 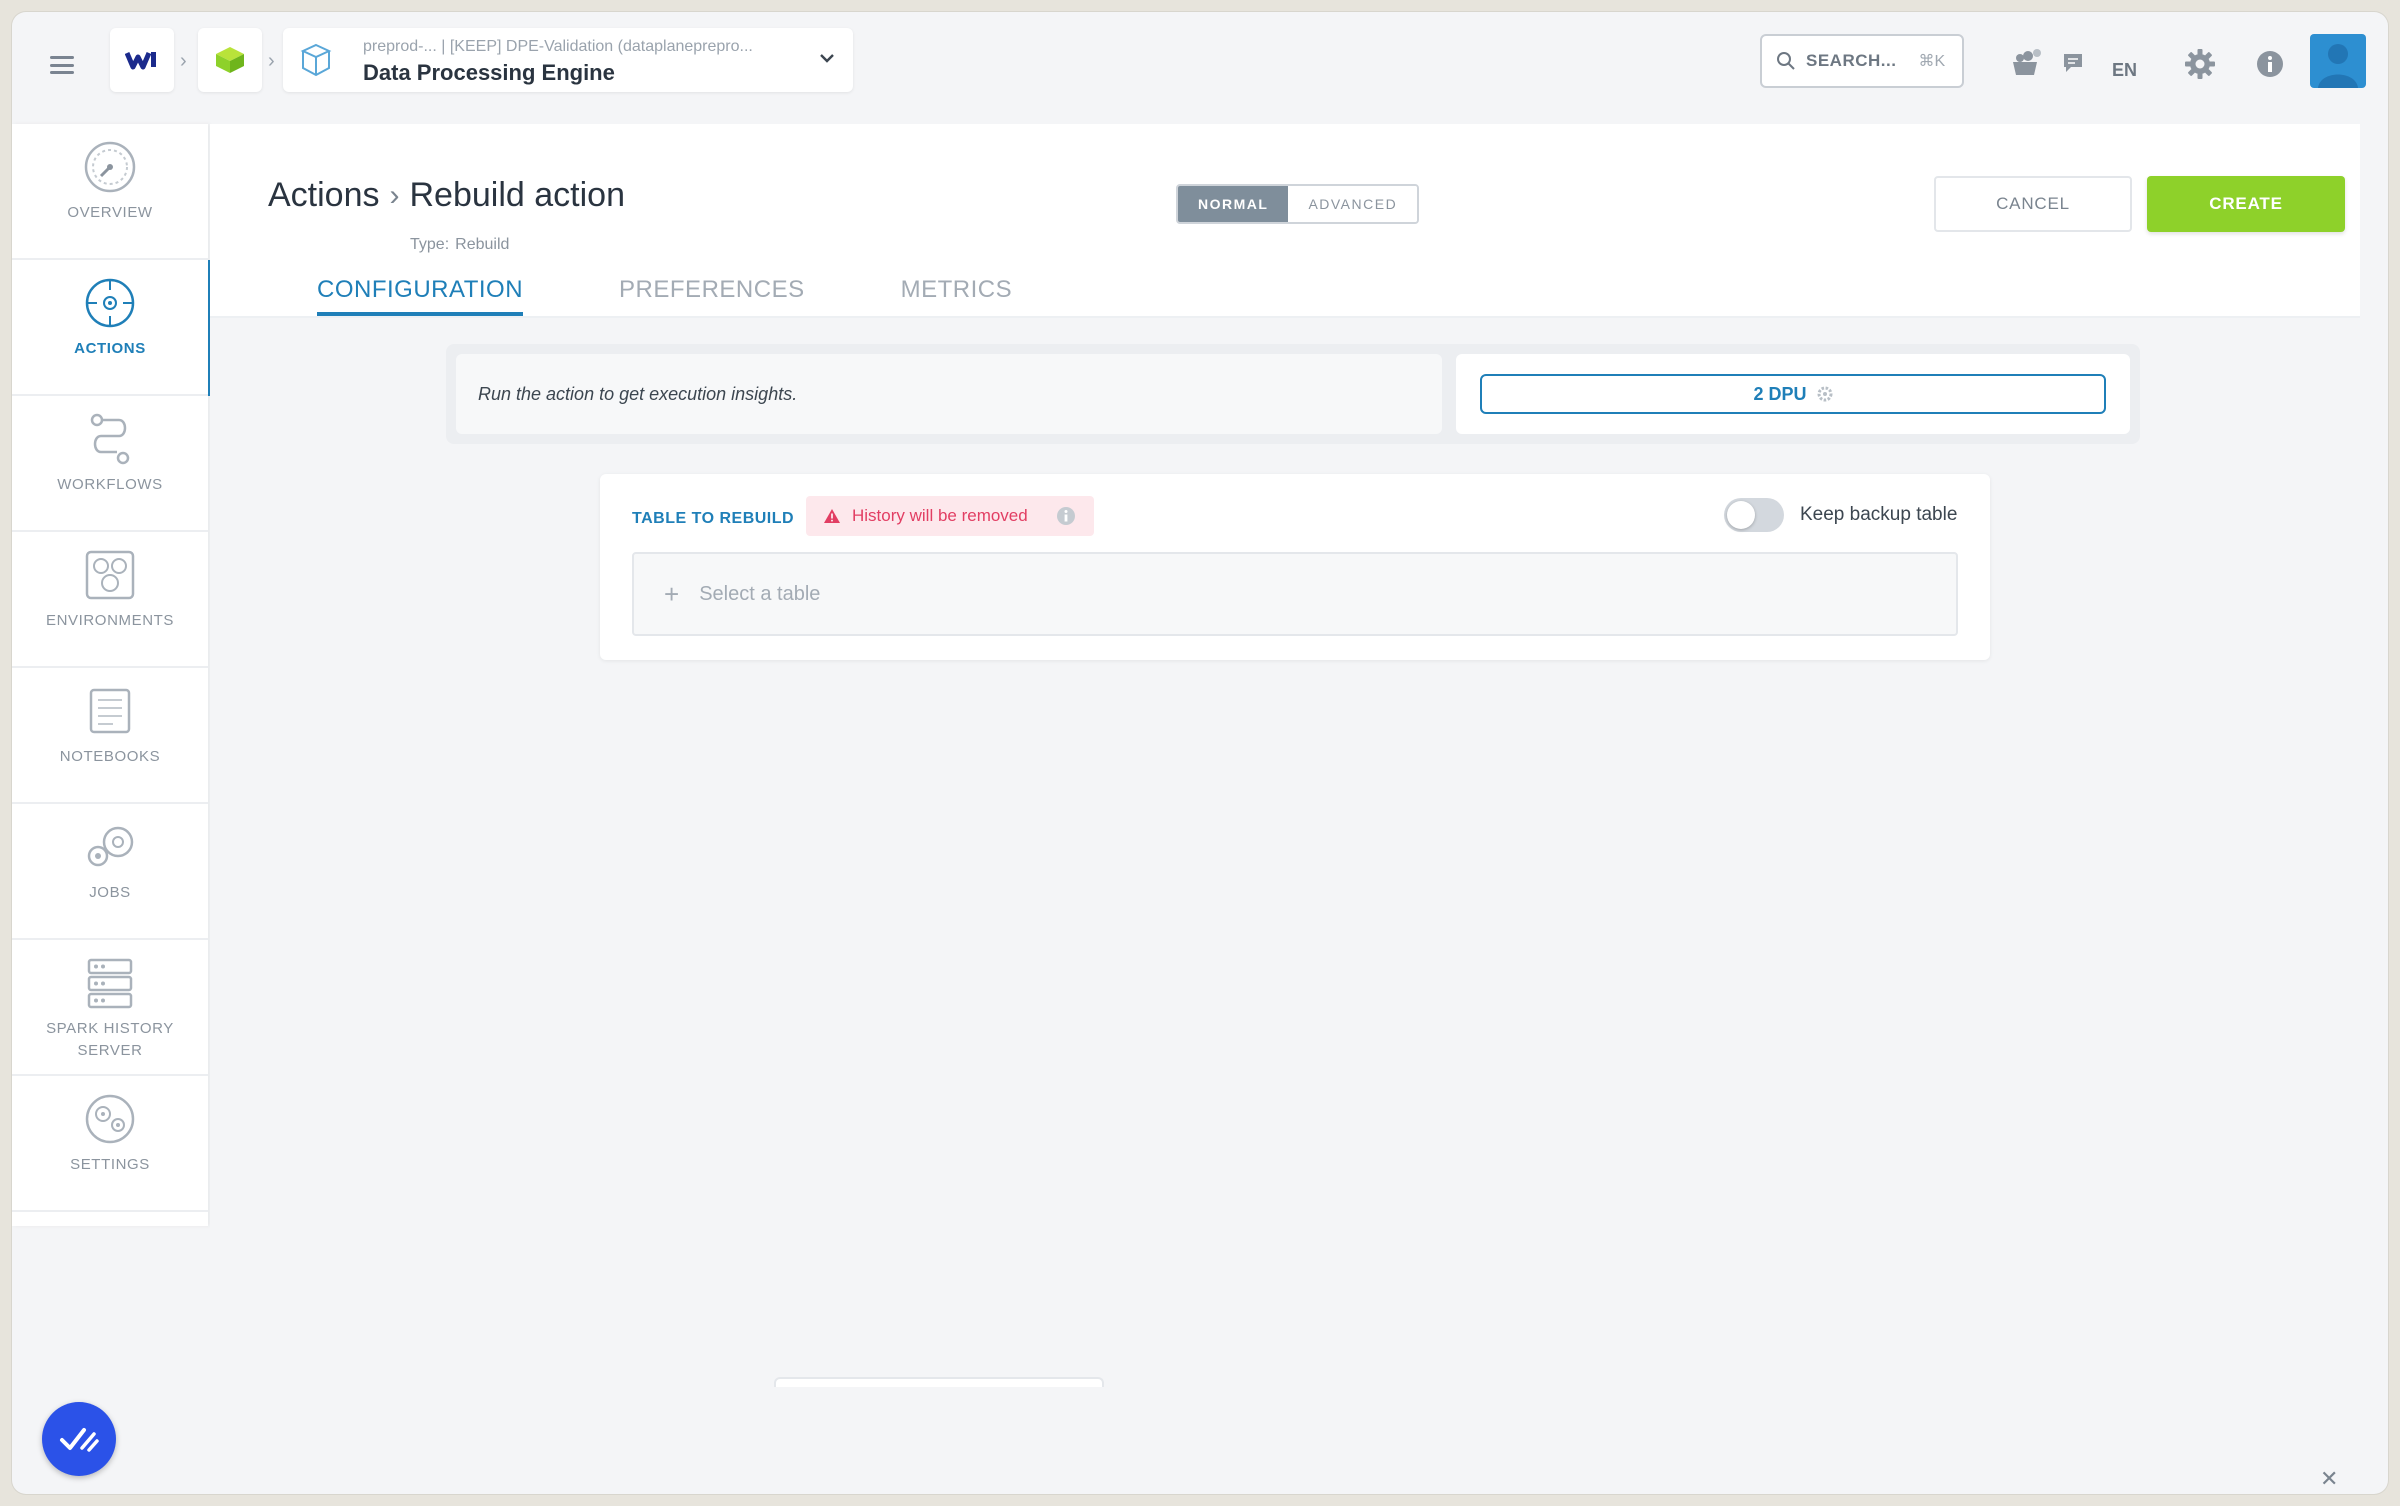 What do you see at coordinates (2026, 65) in the screenshot?
I see `notifications-icon` at bounding box center [2026, 65].